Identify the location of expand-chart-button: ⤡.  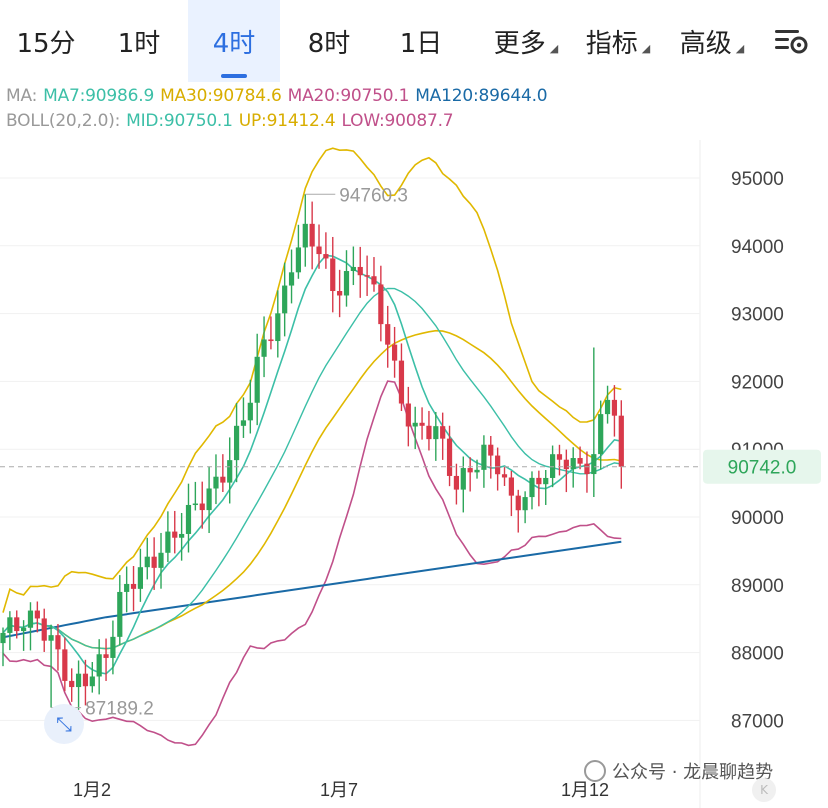
(64, 724).